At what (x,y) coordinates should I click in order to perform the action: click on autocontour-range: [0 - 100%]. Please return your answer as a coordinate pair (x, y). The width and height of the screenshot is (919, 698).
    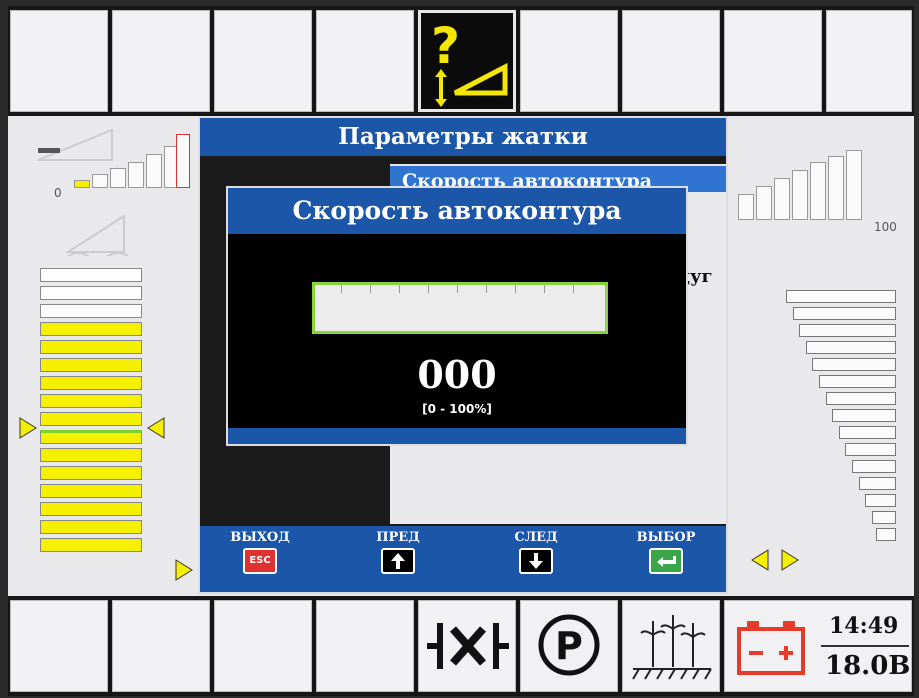
    Looking at the image, I should click on (457, 409).